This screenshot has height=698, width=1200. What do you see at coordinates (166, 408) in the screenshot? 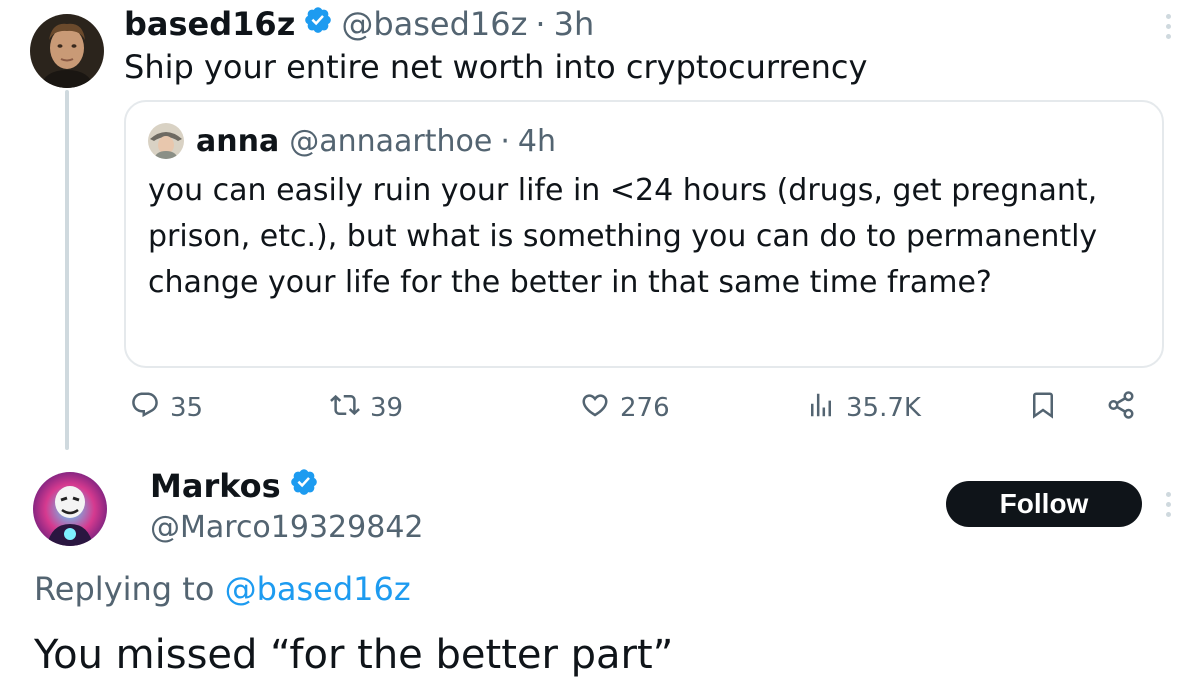
I see `reply-button: 35` at bounding box center [166, 408].